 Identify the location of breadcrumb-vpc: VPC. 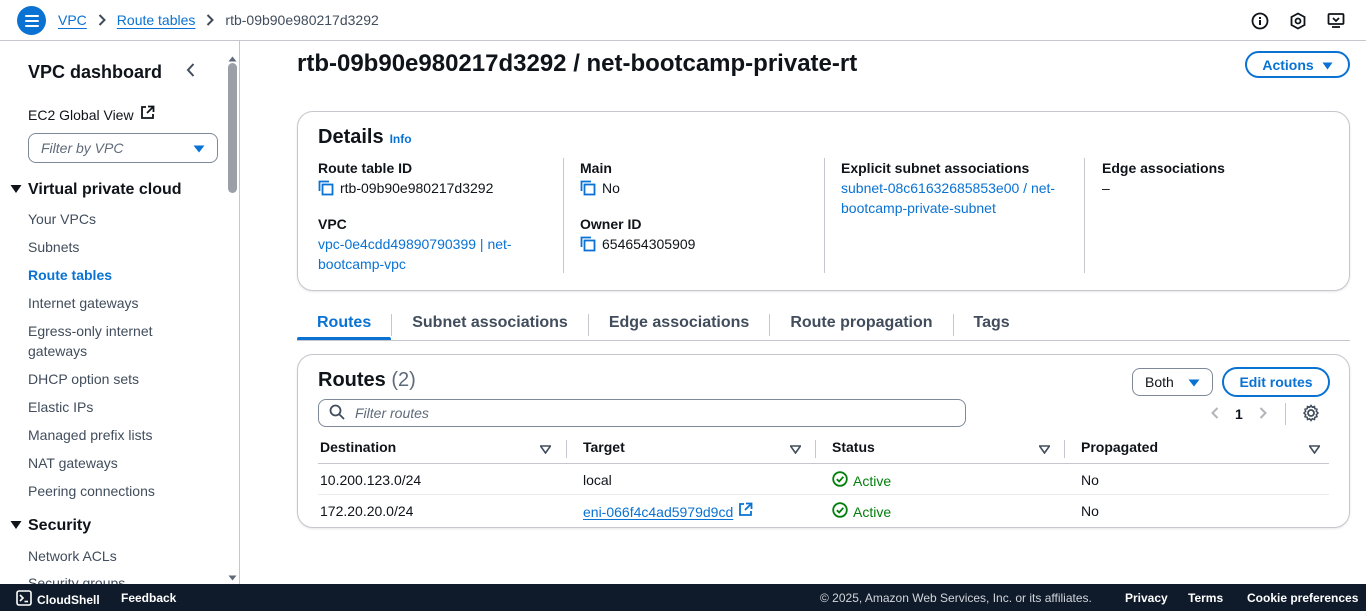
(72, 20).